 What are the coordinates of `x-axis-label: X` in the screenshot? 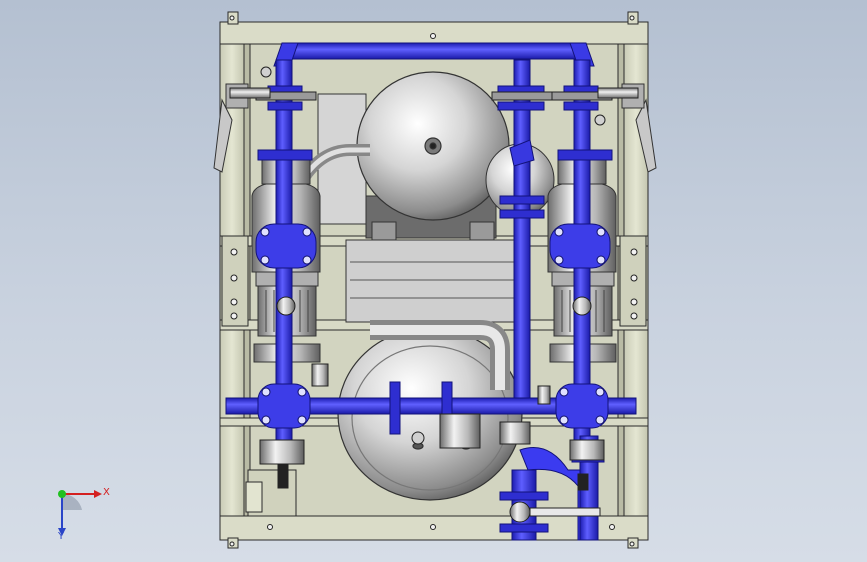 It's located at (106, 492).